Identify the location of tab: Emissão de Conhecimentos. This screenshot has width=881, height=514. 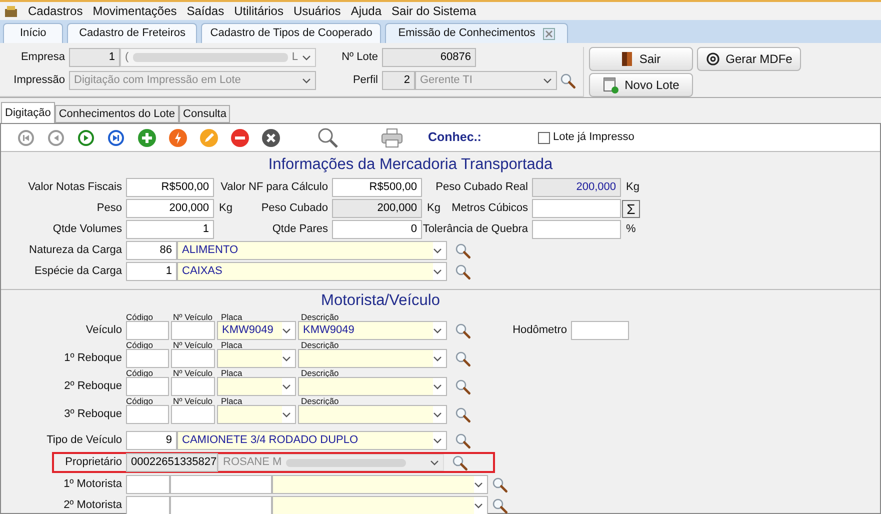
(476, 33).